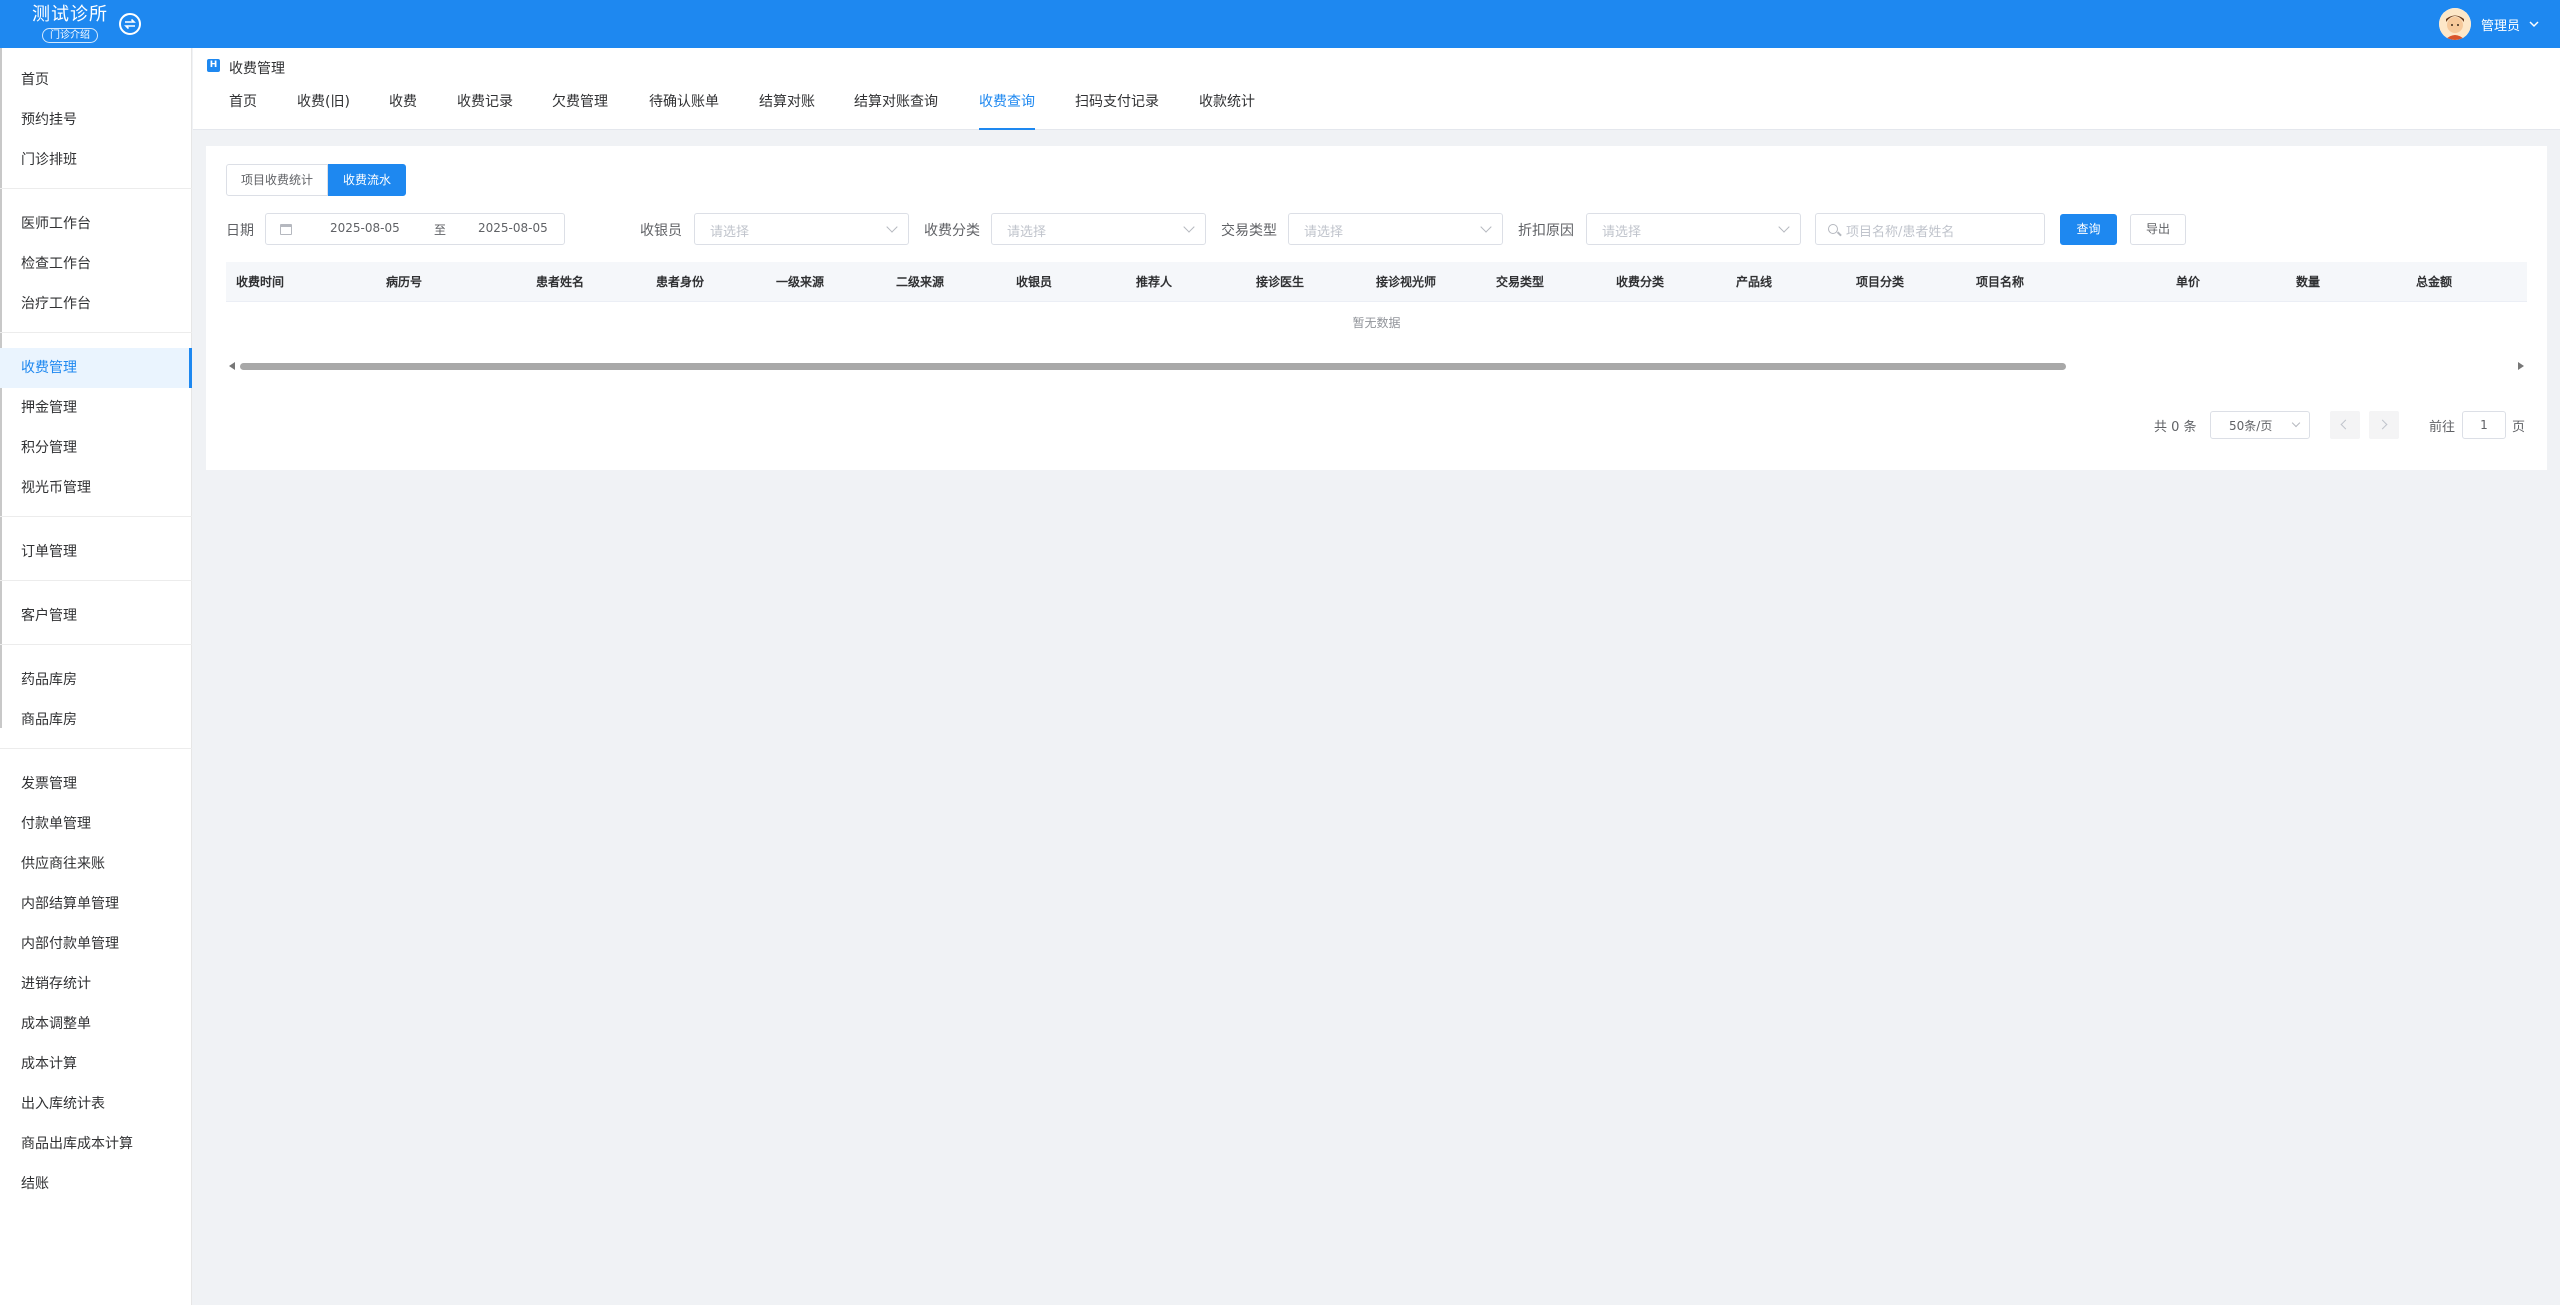 The image size is (2560, 1305). Describe the element at coordinates (1324, 232) in the screenshot. I see `trade-type-placeholder: 请选择` at that location.